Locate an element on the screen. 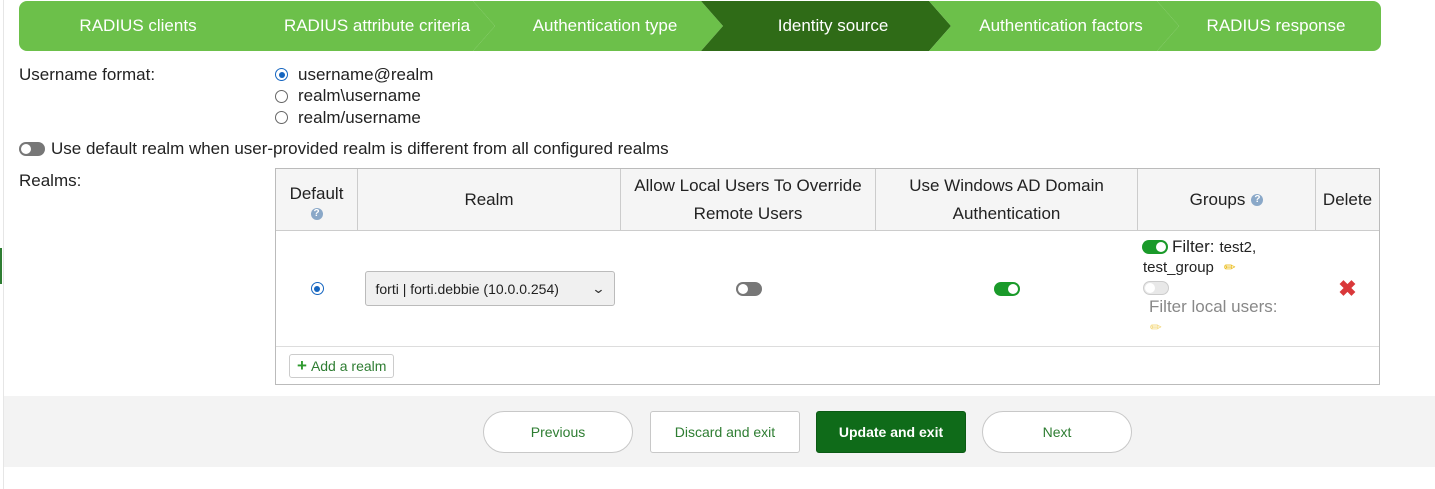  step-radius-clients: RADIUS clients is located at coordinates (144, 26).